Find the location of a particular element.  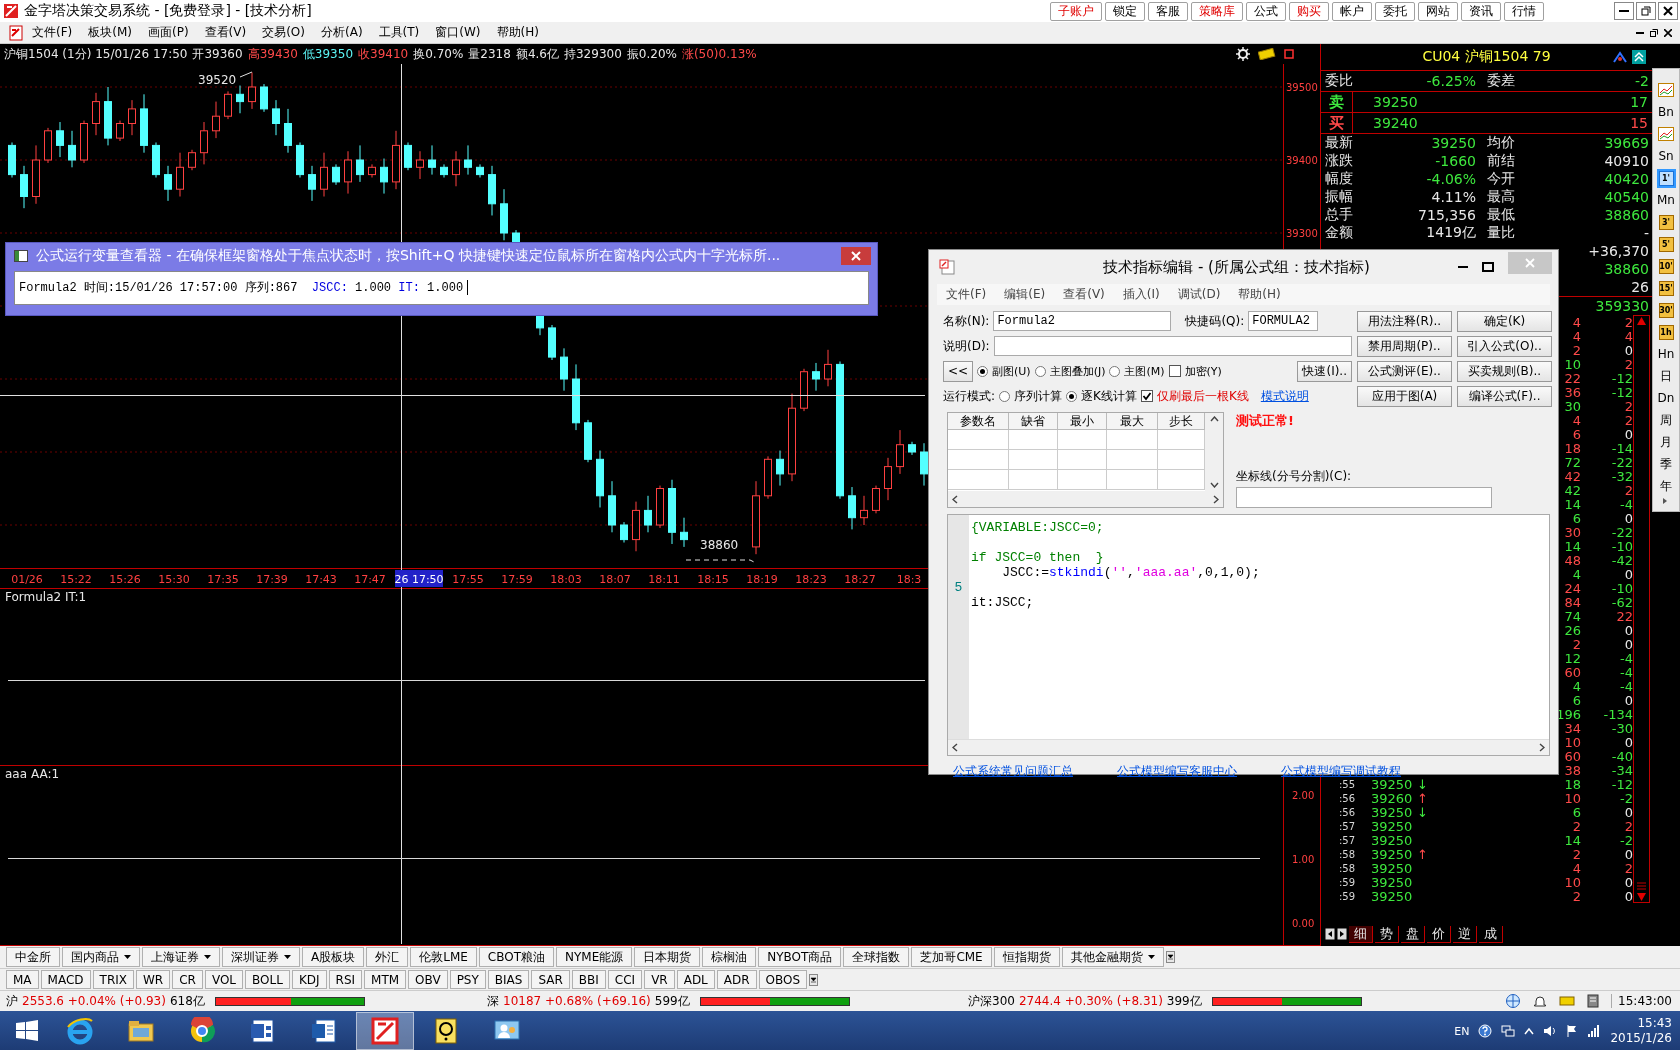

quote-tab: 逆 is located at coordinates (1465, 934).